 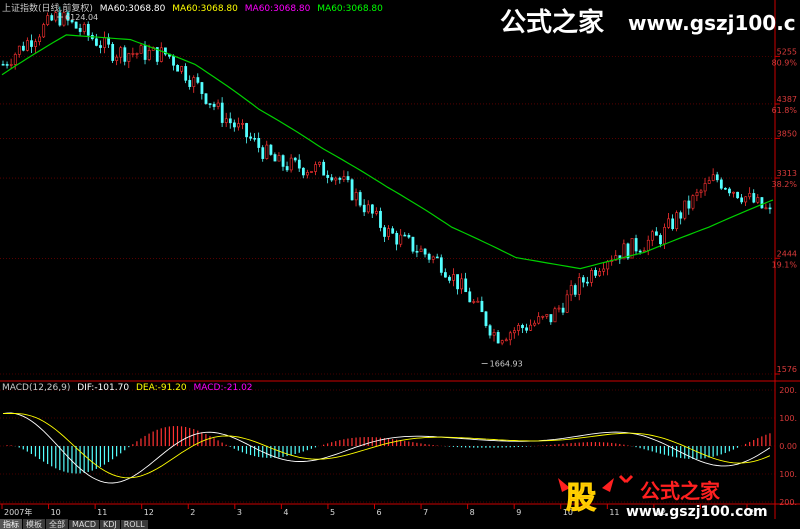 I want to click on watermark-name-2: 公式之家, so click(x=680, y=491).